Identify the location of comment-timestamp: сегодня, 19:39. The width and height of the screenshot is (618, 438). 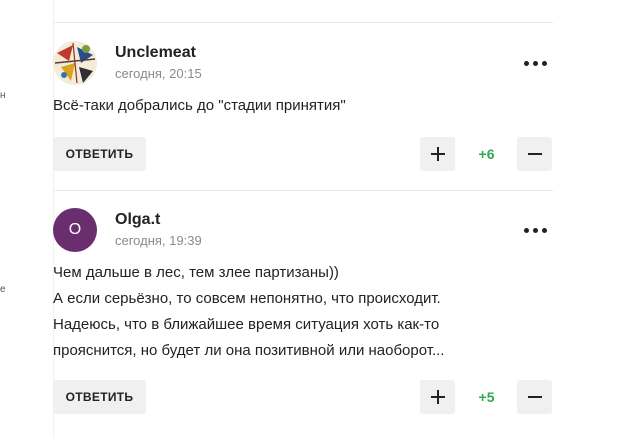
(158, 240).